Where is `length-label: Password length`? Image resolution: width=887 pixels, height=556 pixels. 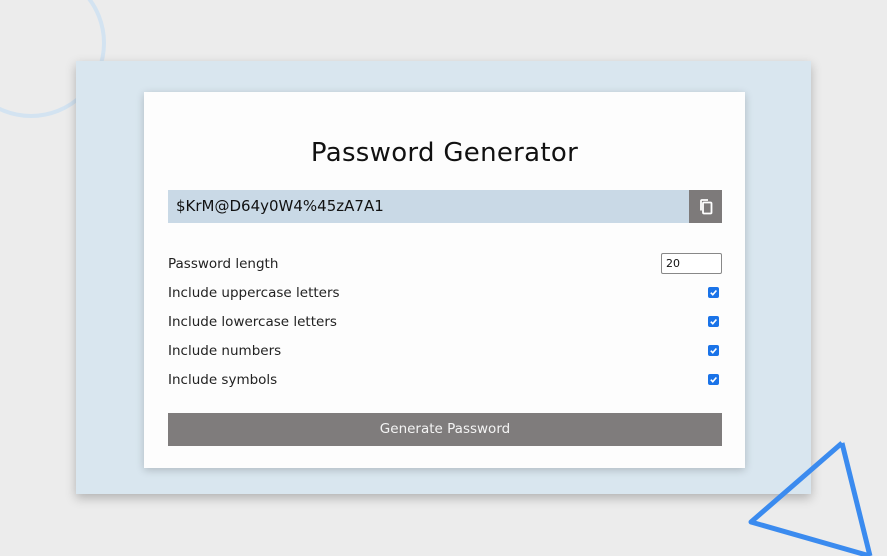 length-label: Password length is located at coordinates (223, 263).